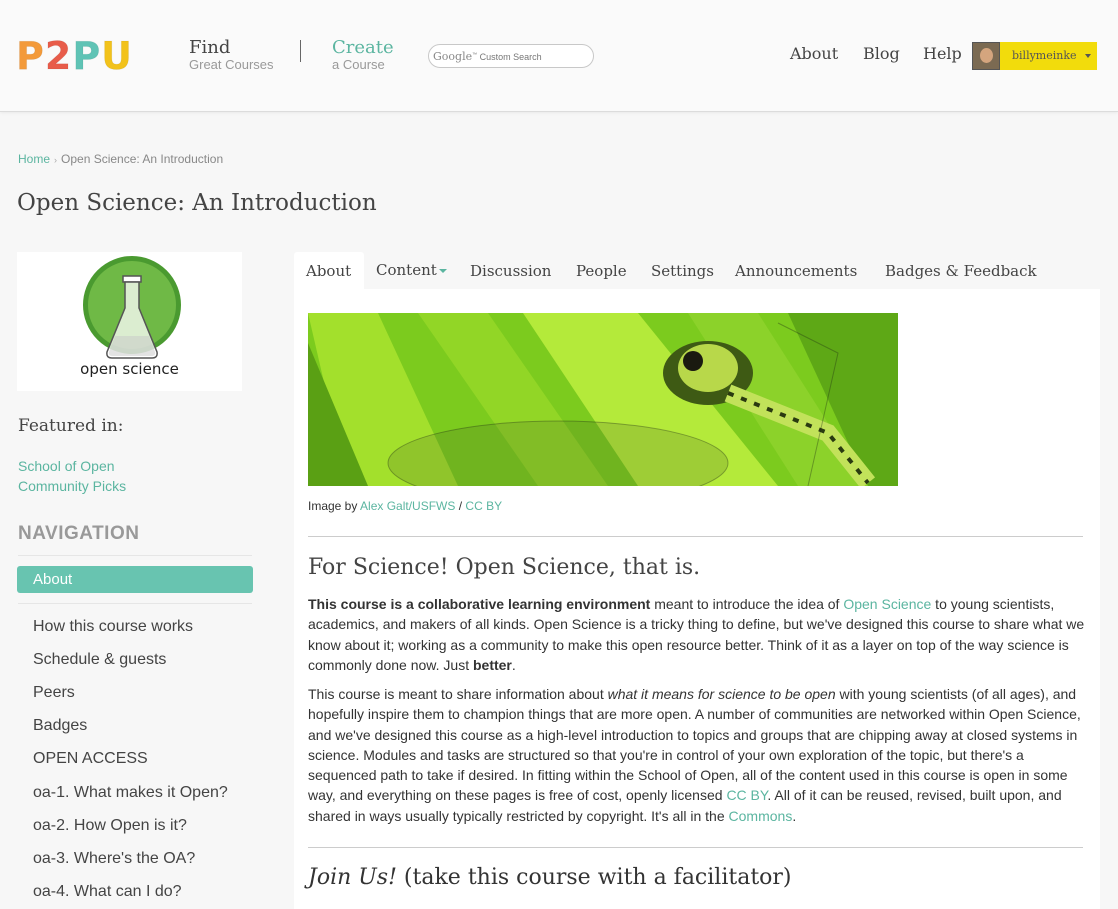  What do you see at coordinates (71, 426) in the screenshot?
I see `featured-heading: Featured in:` at bounding box center [71, 426].